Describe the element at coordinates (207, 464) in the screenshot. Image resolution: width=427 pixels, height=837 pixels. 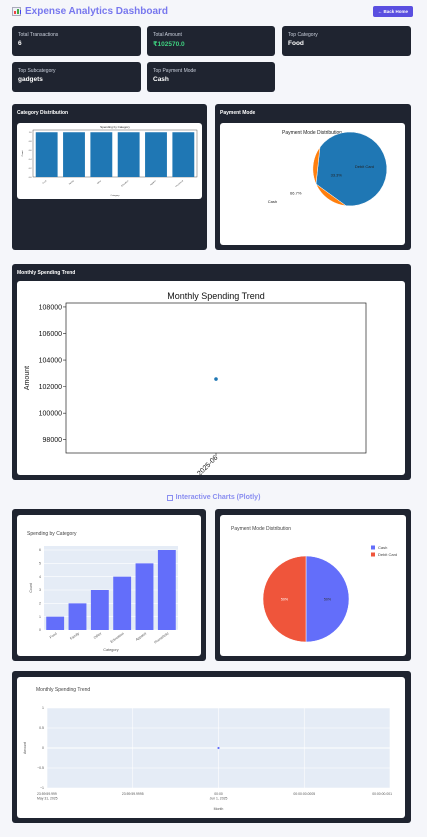
I see `x-tick-label: 2025-06` at that location.